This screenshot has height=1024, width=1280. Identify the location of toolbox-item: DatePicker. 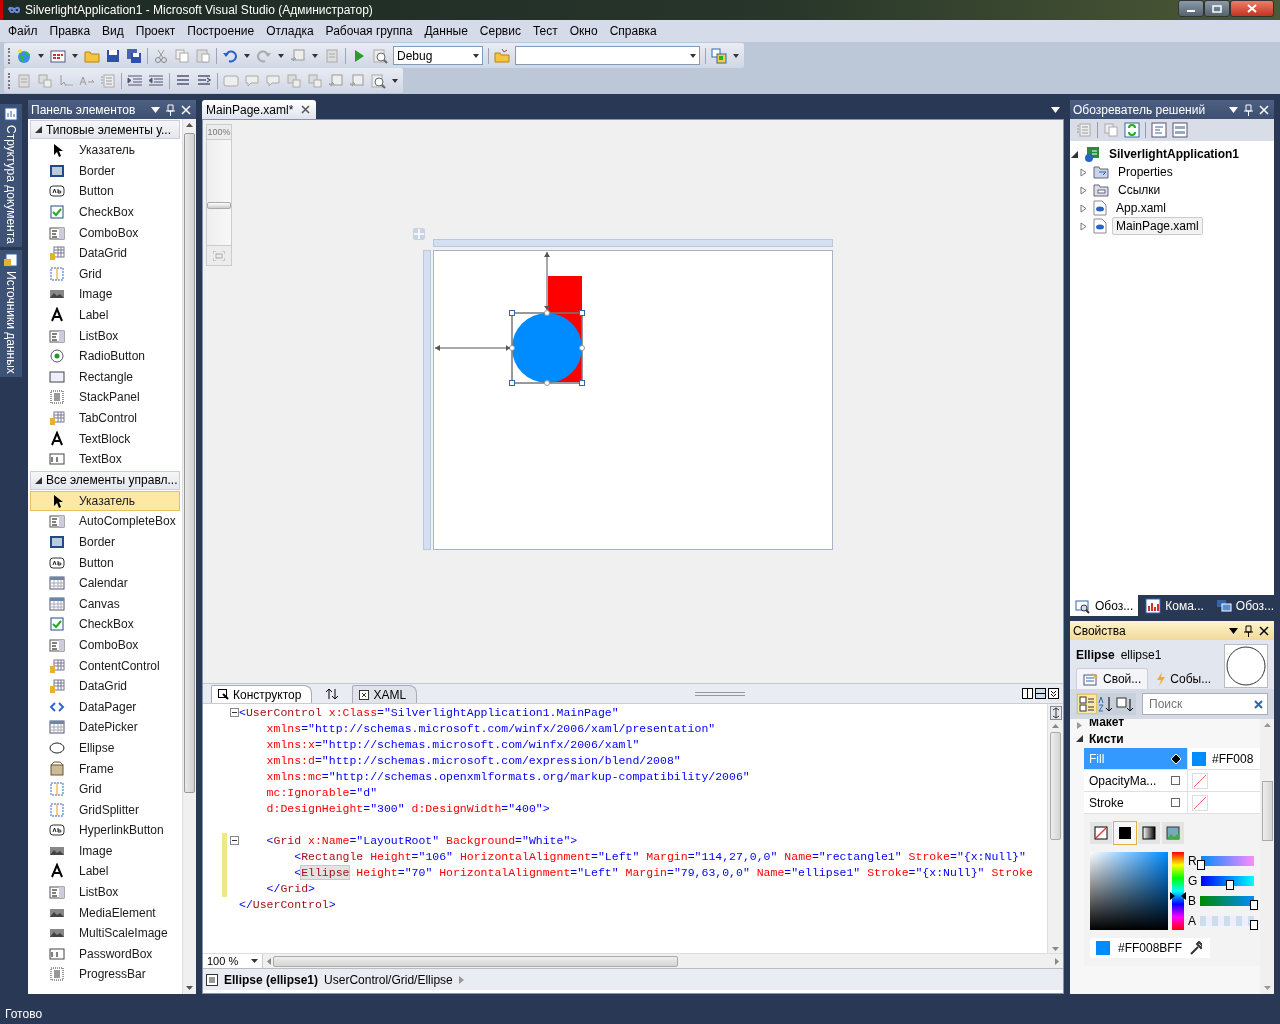
(105, 727).